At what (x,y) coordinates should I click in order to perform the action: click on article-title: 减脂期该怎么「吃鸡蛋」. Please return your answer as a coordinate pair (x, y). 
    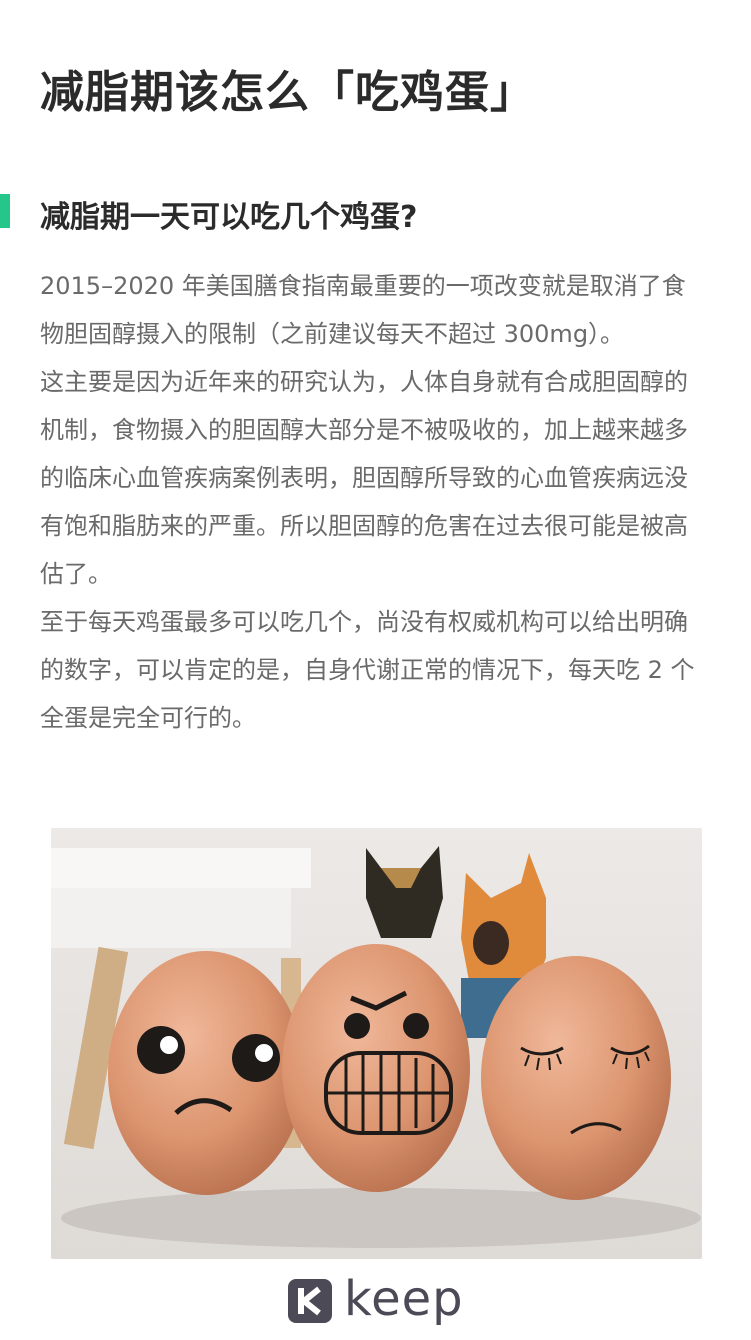
    Looking at the image, I should click on (287, 92).